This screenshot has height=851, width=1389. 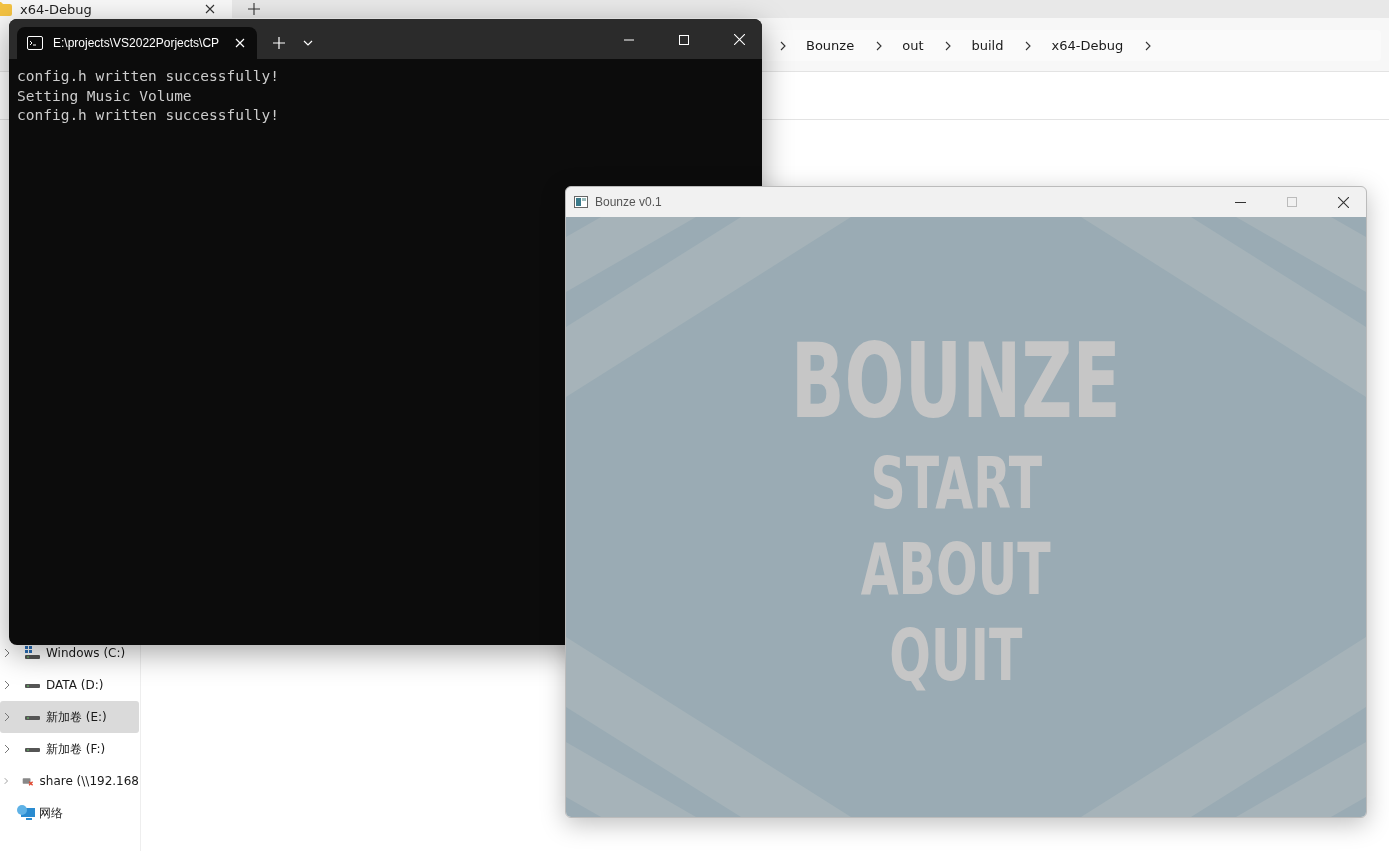 I want to click on folder-tab: x64-Debug, so click(x=116, y=9).